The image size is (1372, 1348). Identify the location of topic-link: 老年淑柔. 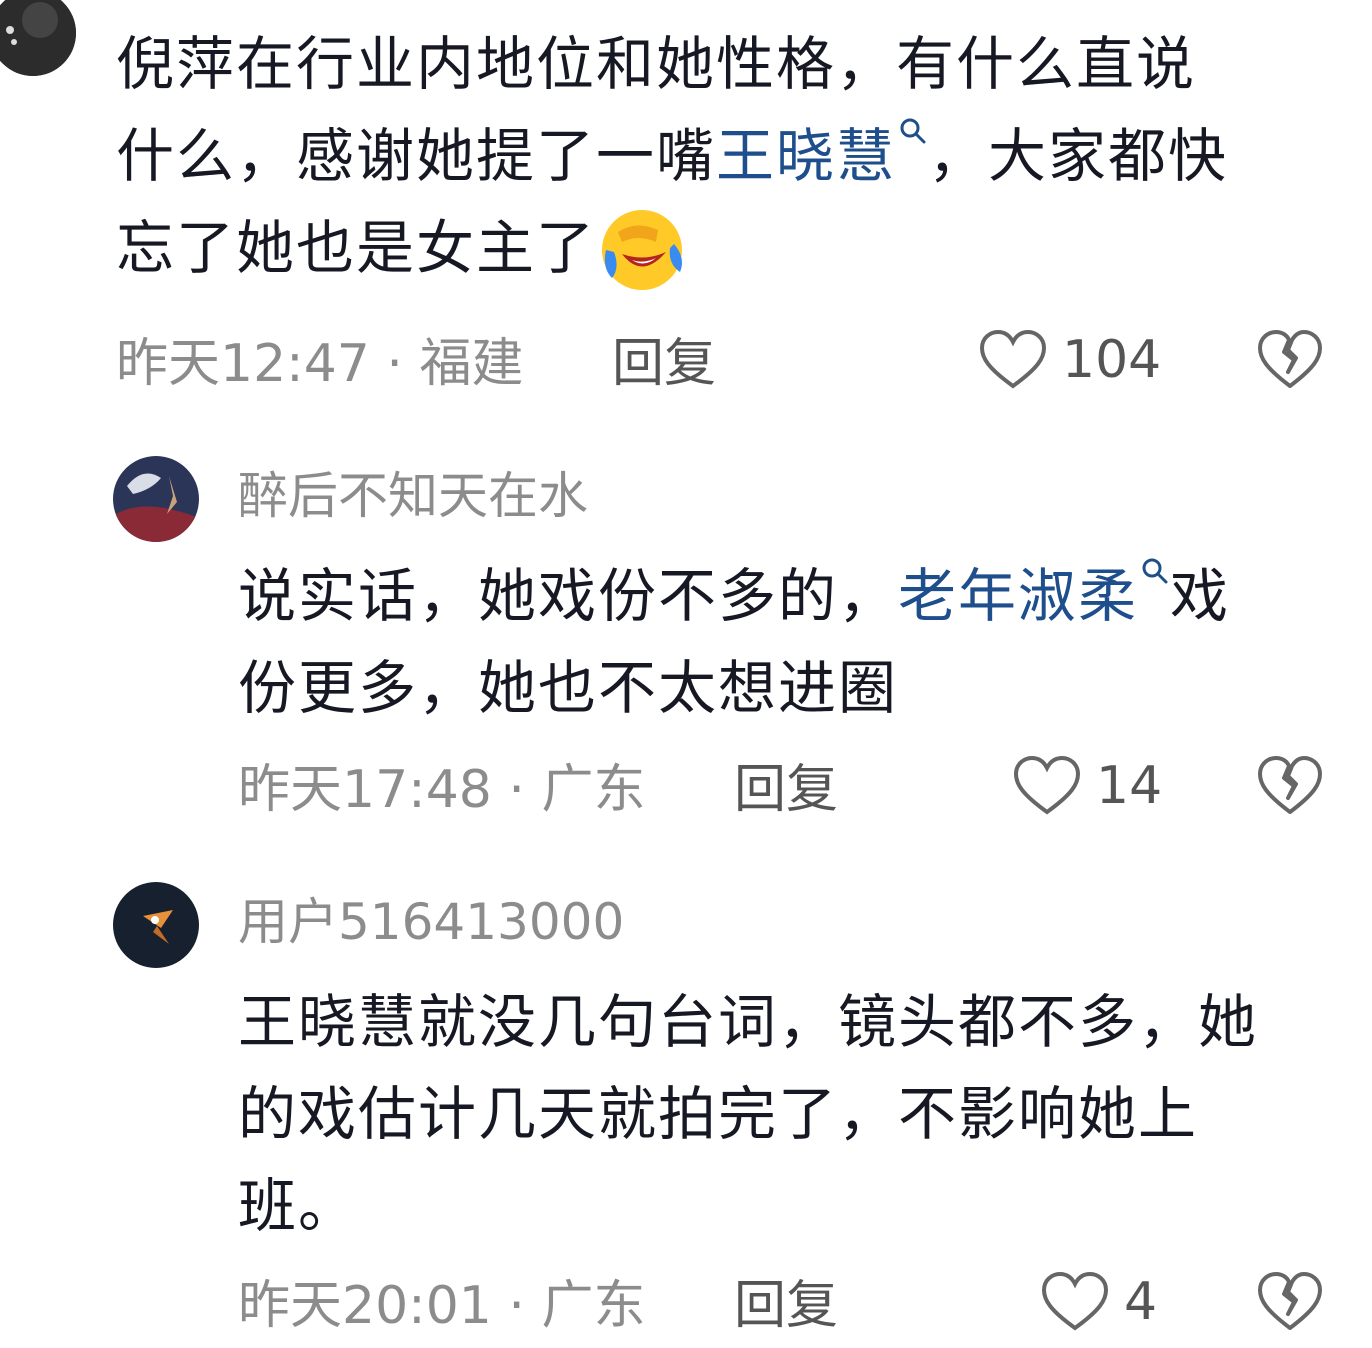
(1034, 594).